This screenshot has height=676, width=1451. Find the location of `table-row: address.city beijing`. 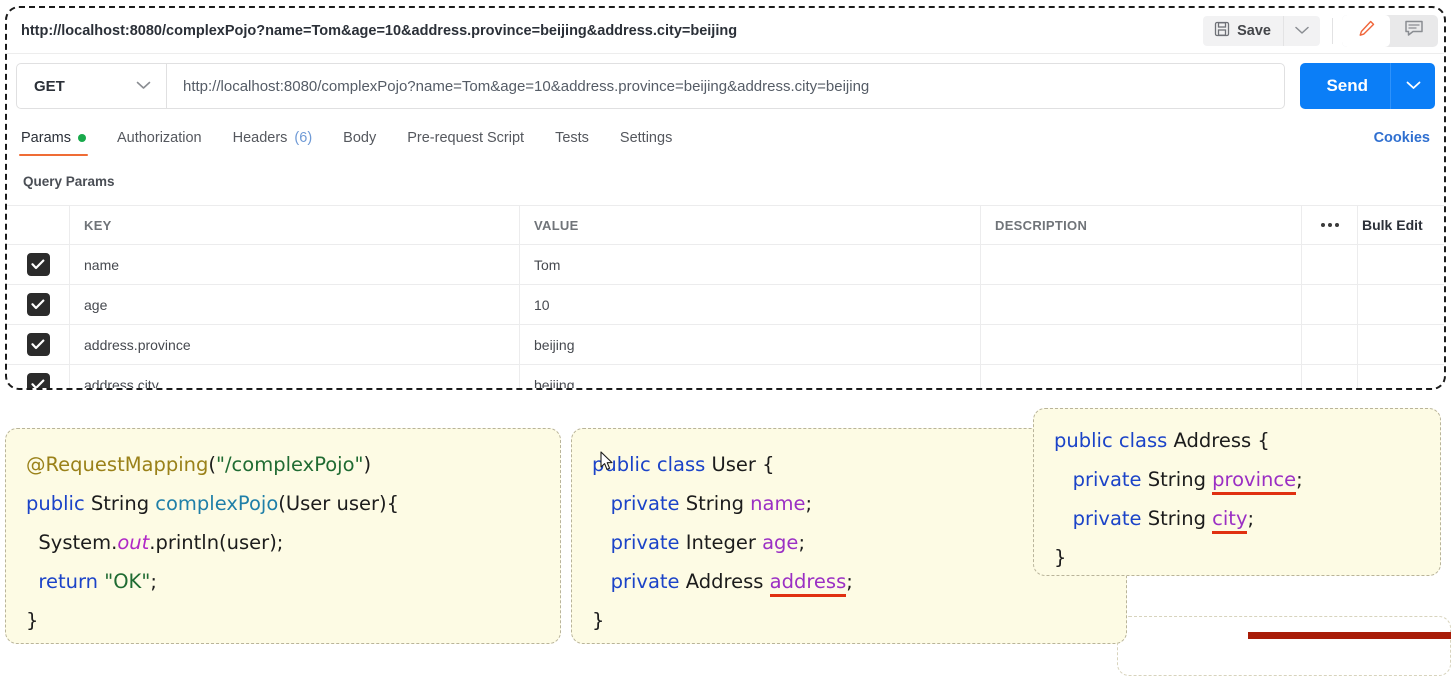

table-row: address.city beijing is located at coordinates (725, 377).